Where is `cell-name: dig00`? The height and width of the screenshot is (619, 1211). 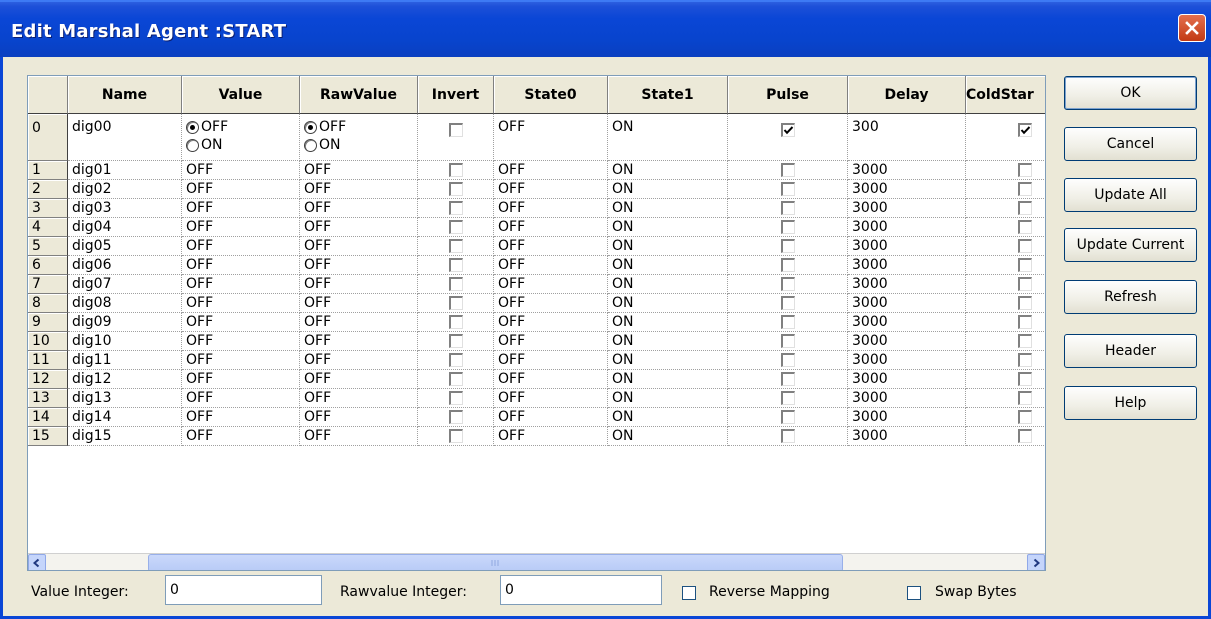 cell-name: dig00 is located at coordinates (125, 137).